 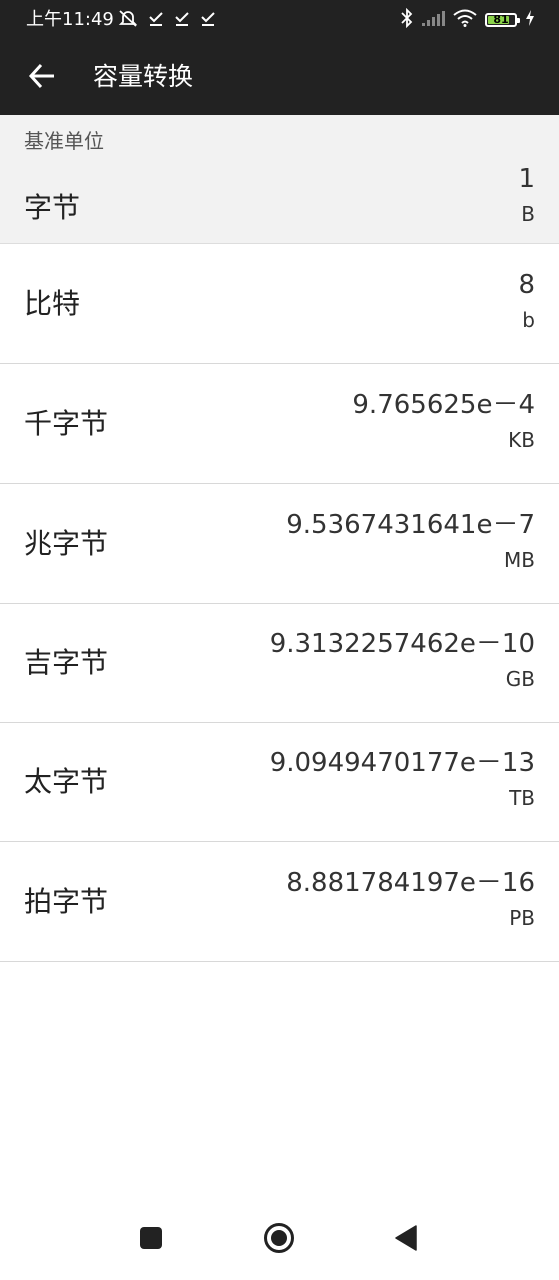 I want to click on home-button, so click(x=279, y=1240).